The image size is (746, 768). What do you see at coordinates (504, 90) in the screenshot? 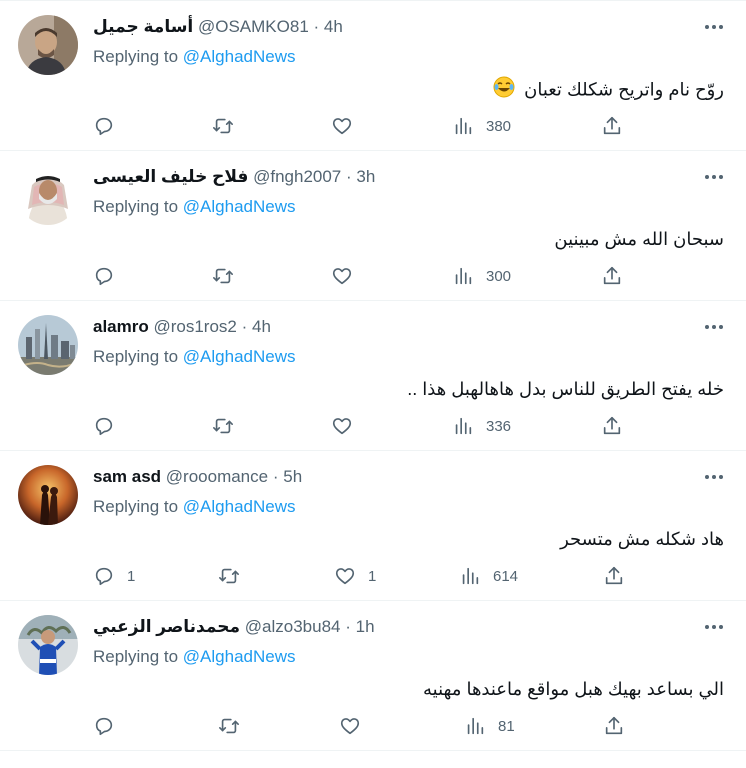
I see `tears-of-joy-emoji` at bounding box center [504, 90].